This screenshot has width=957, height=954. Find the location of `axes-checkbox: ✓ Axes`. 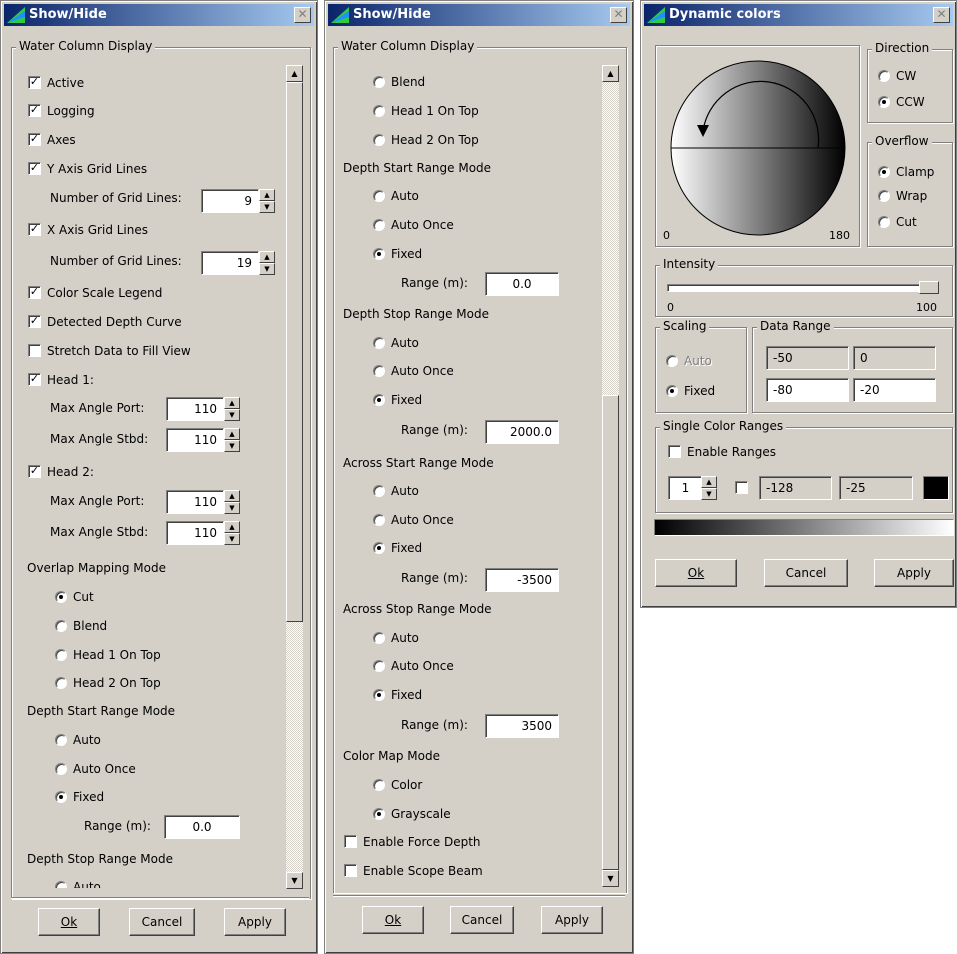

axes-checkbox: ✓ Axes is located at coordinates (52, 140).